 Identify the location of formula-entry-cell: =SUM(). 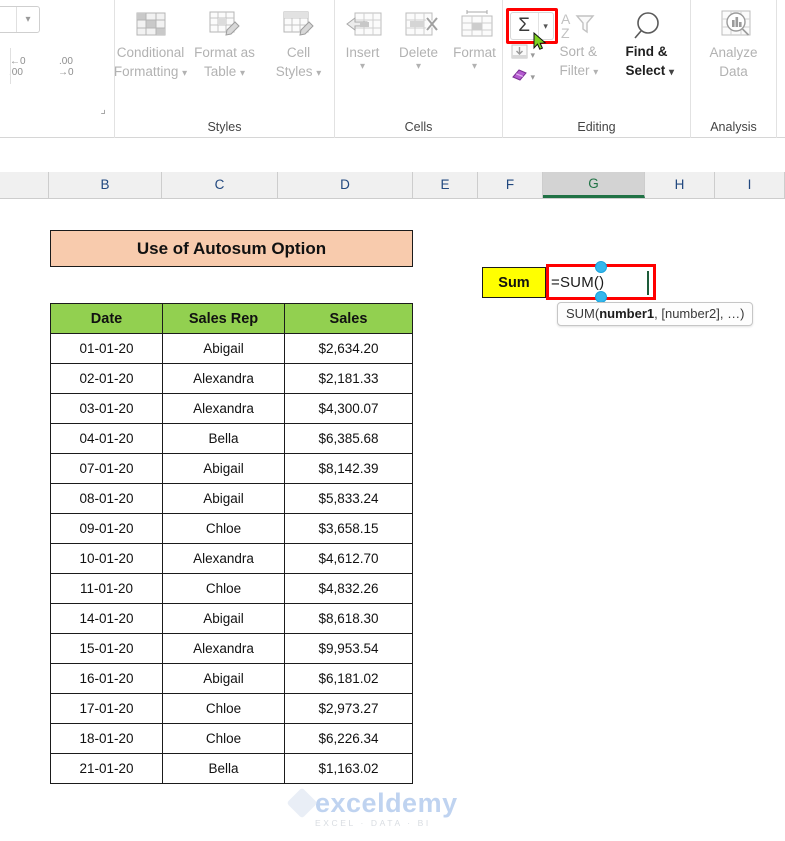
(601, 282).